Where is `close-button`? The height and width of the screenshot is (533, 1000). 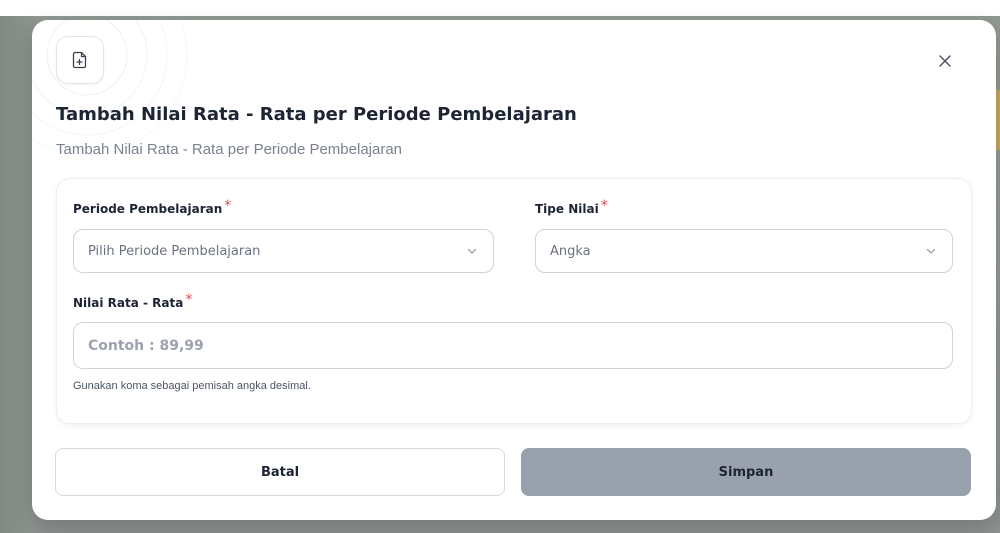
close-button is located at coordinates (945, 61).